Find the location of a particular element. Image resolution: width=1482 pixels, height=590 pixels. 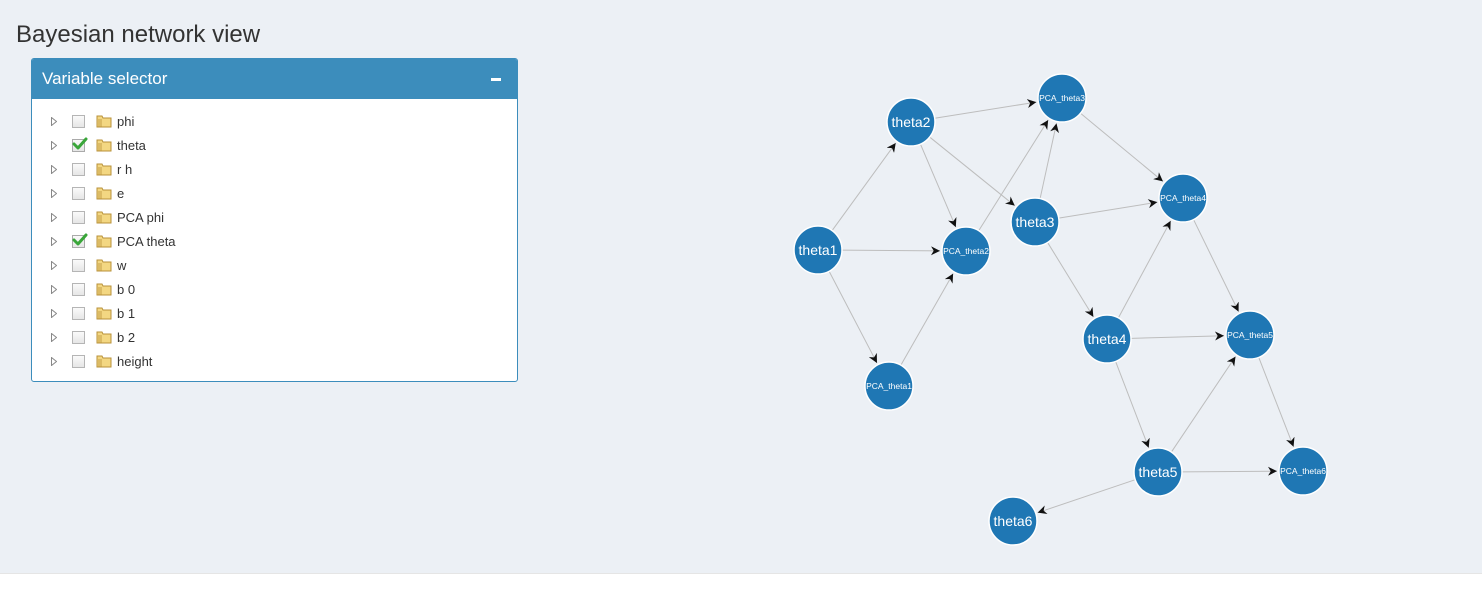

node-PCA_theta2: PCA_theta2 is located at coordinates (966, 251).